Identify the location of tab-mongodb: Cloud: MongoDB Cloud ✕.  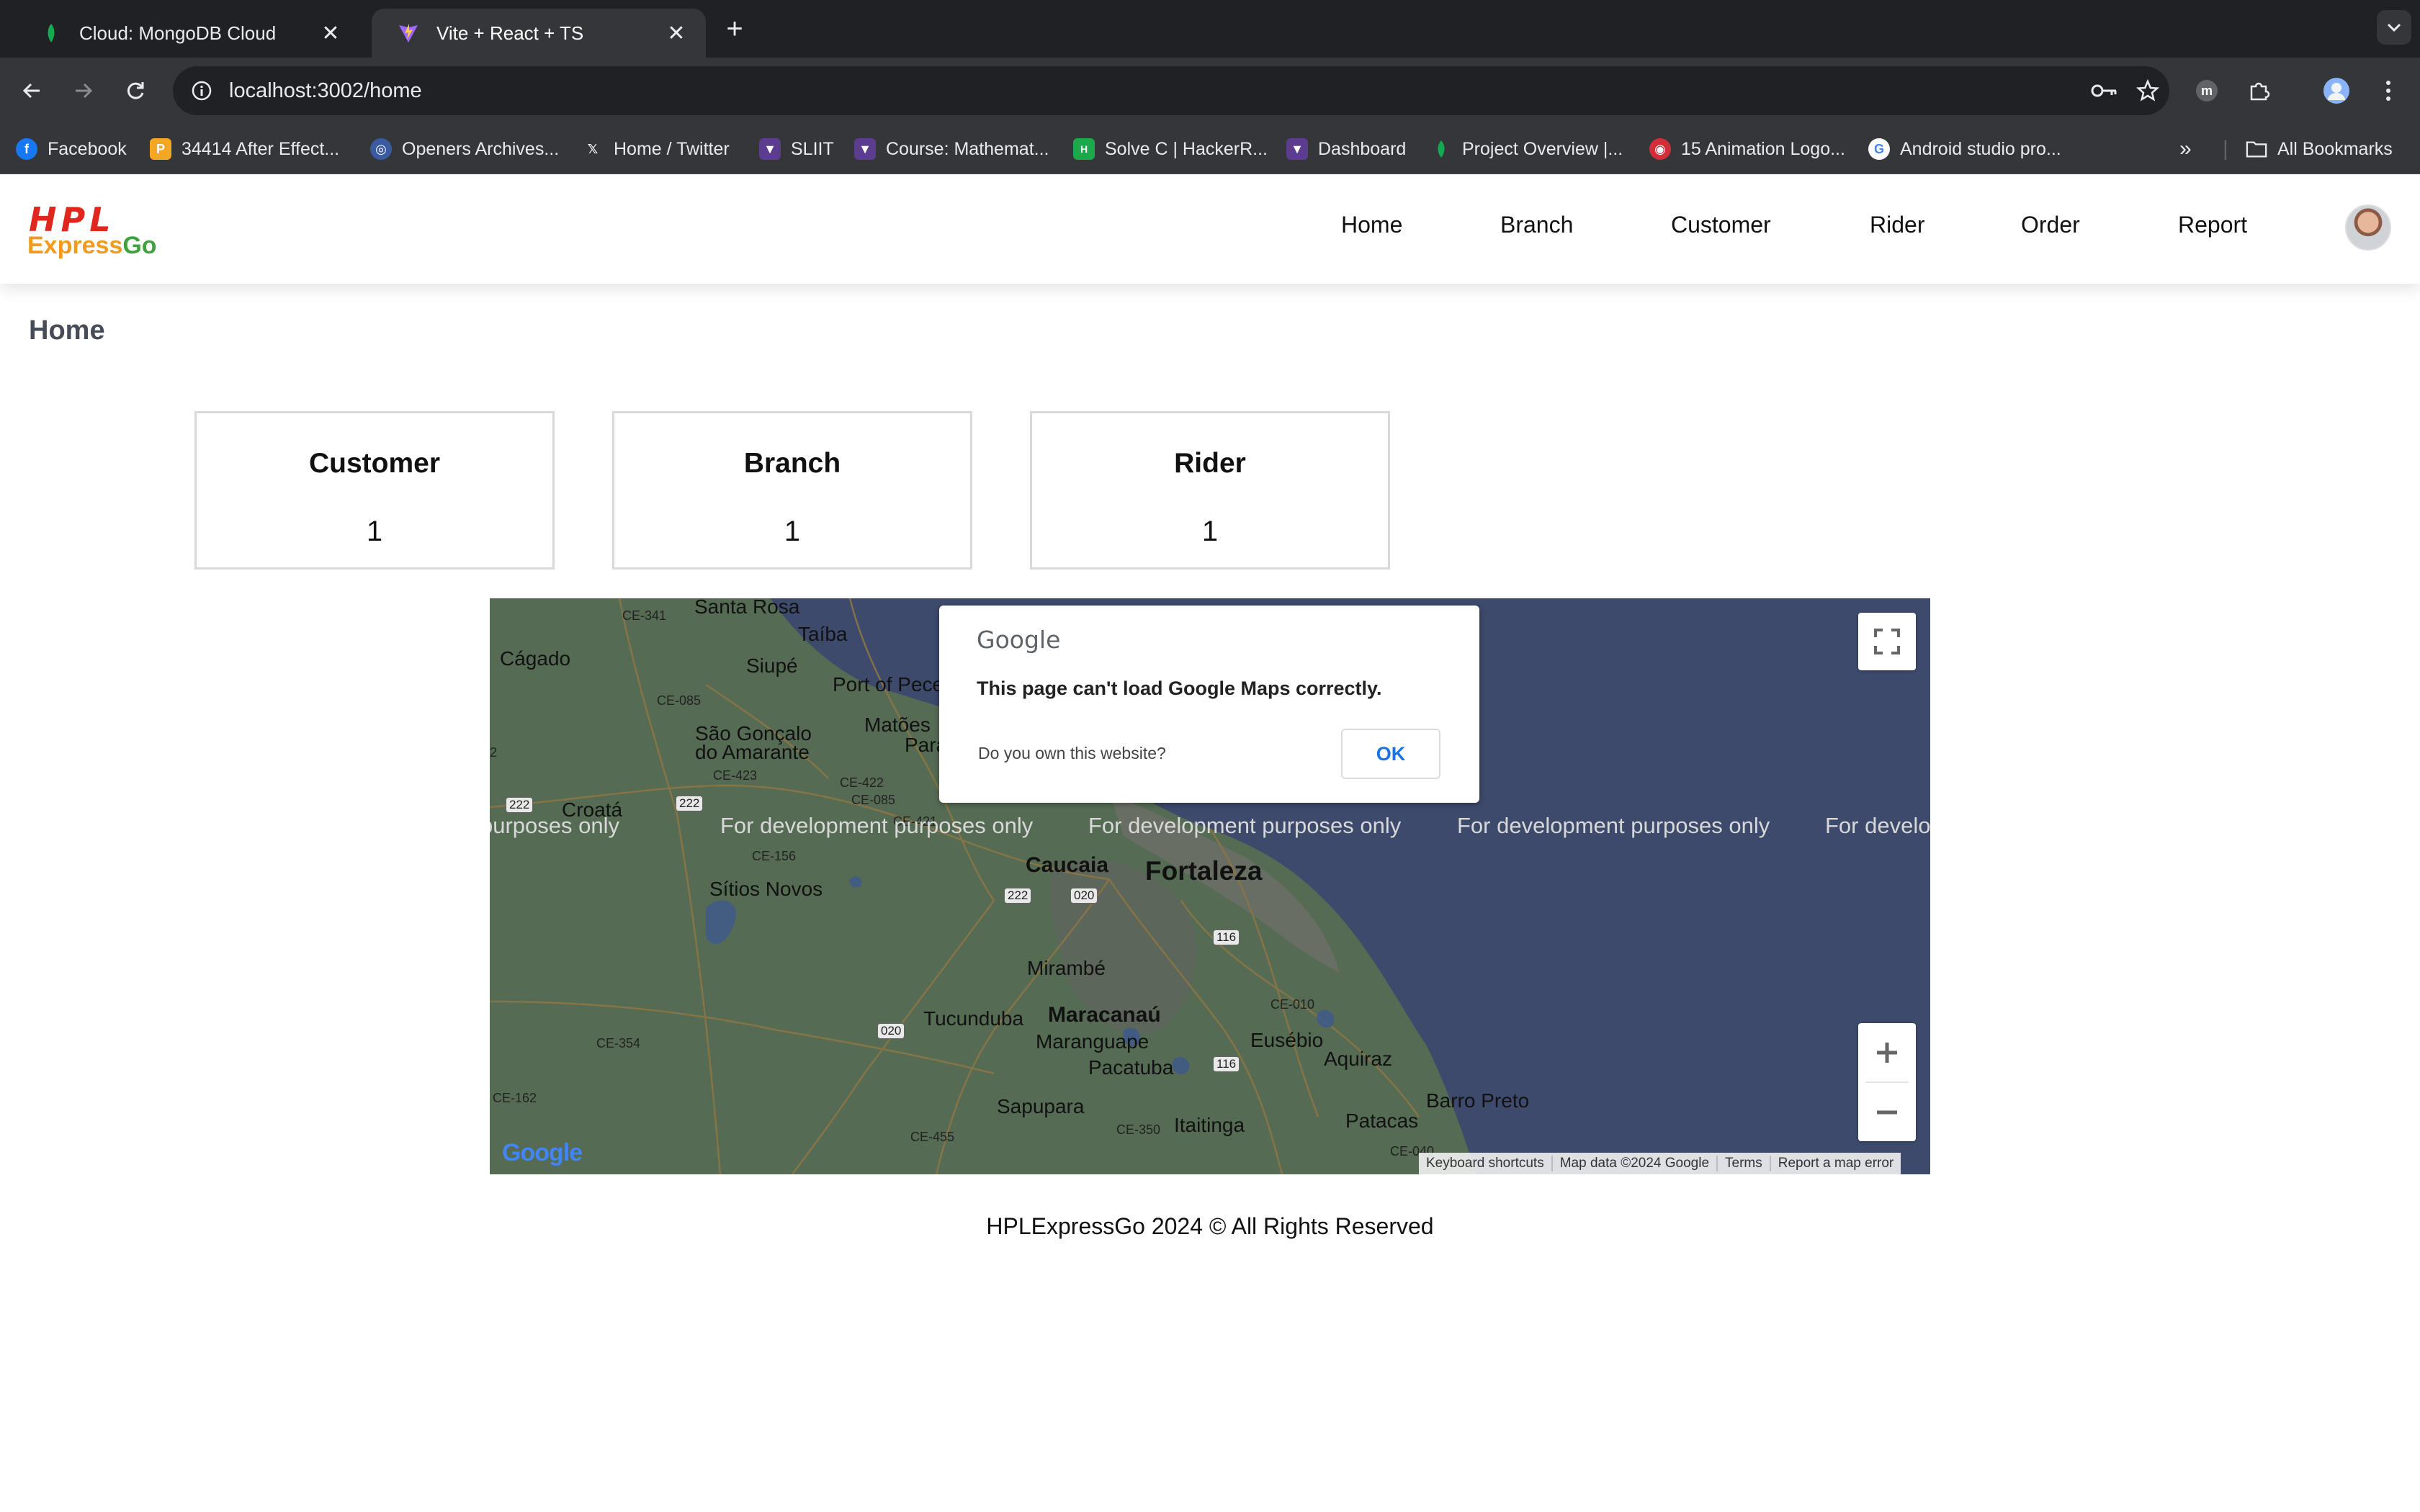
(187, 33).